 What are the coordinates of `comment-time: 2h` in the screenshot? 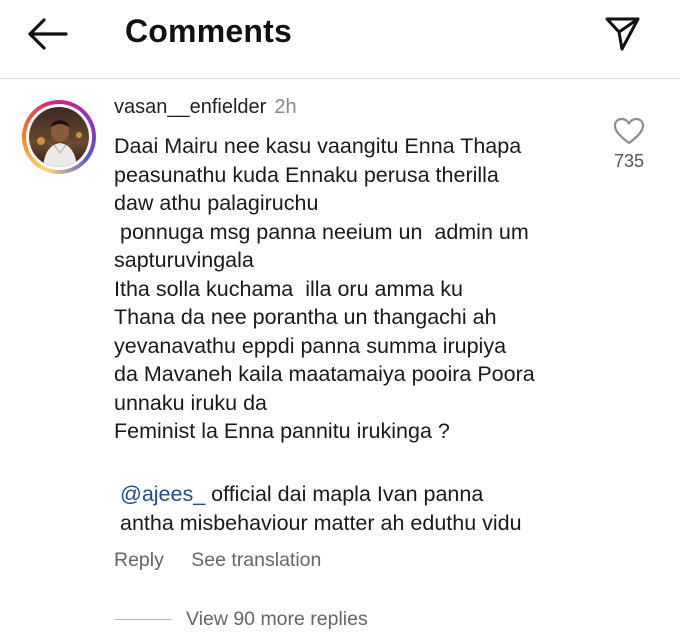 It's located at (285, 107).